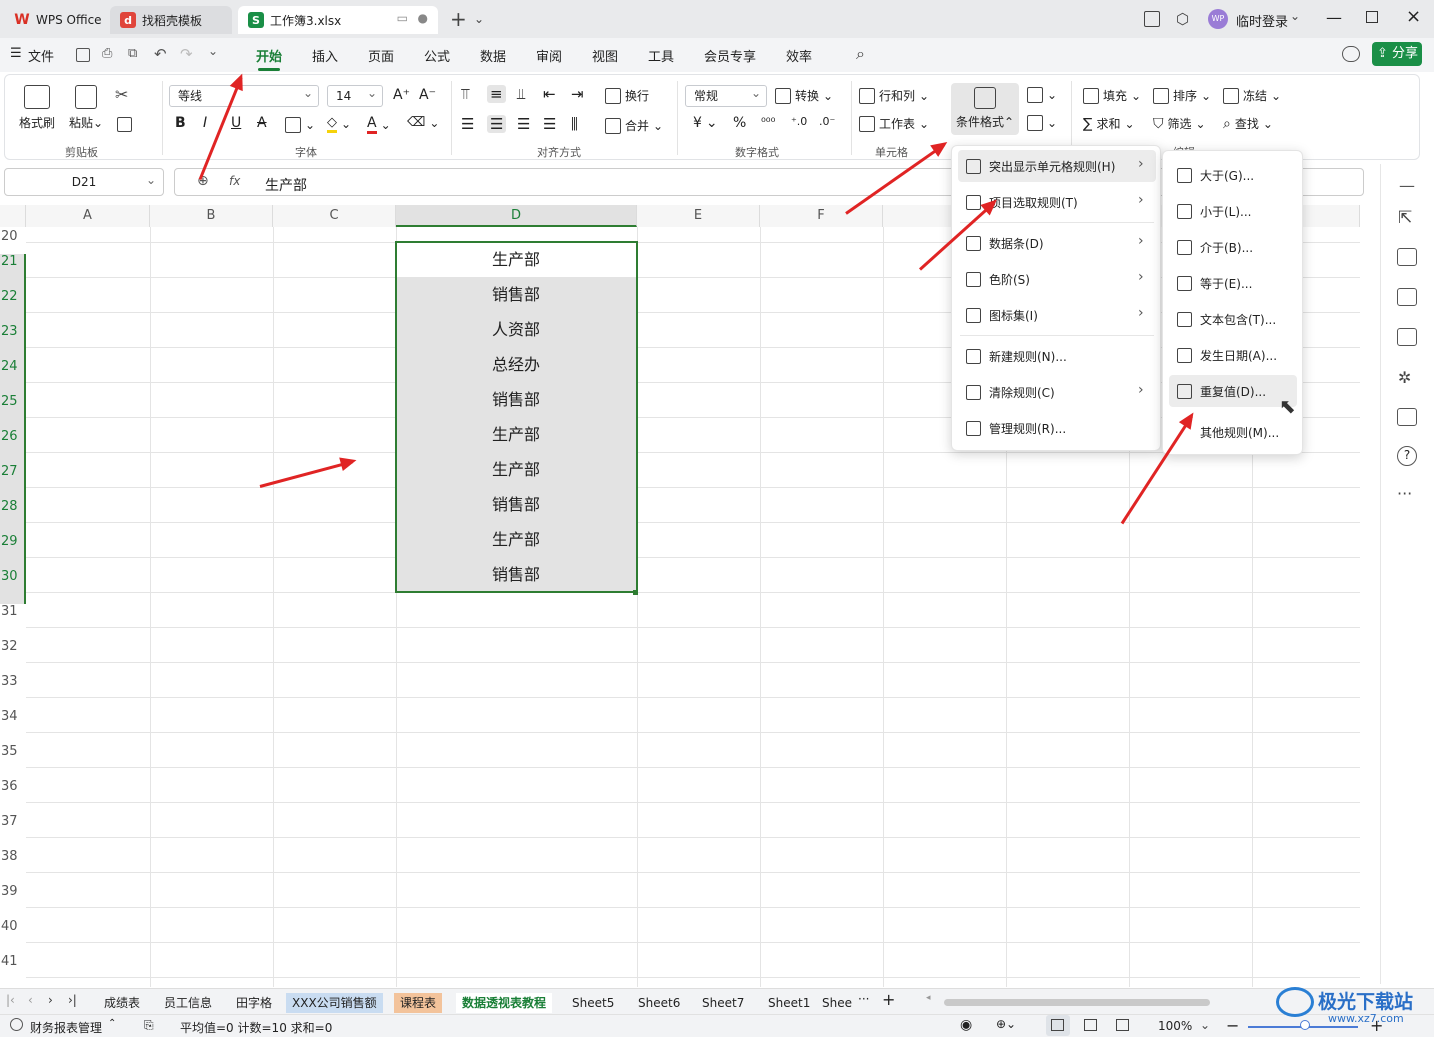 This screenshot has height=1037, width=1434. Describe the element at coordinates (427, 95) in the screenshot. I see `font-shrink-icon: A⁻` at that location.